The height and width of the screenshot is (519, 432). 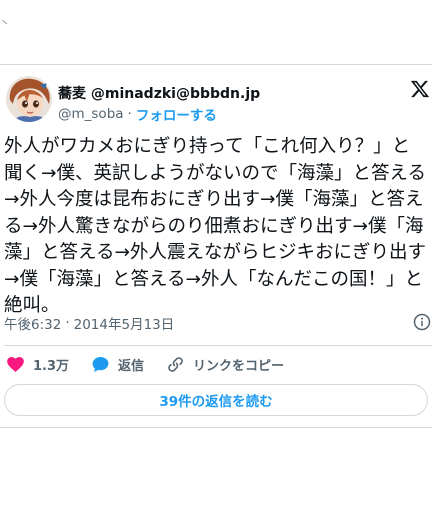 What do you see at coordinates (420, 89) in the screenshot?
I see `x-logo-icon` at bounding box center [420, 89].